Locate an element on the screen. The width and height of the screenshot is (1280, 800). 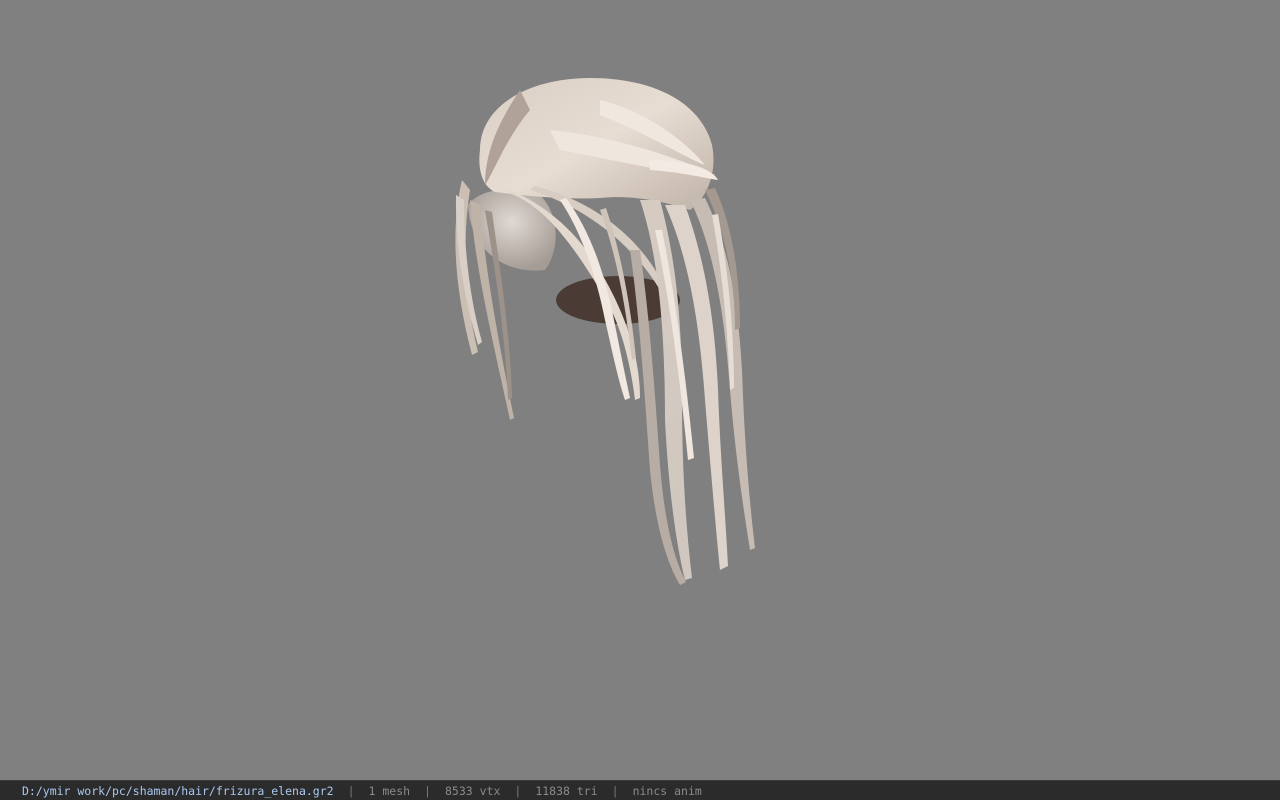
vertex-count: 8533 vtx is located at coordinates (472, 790).